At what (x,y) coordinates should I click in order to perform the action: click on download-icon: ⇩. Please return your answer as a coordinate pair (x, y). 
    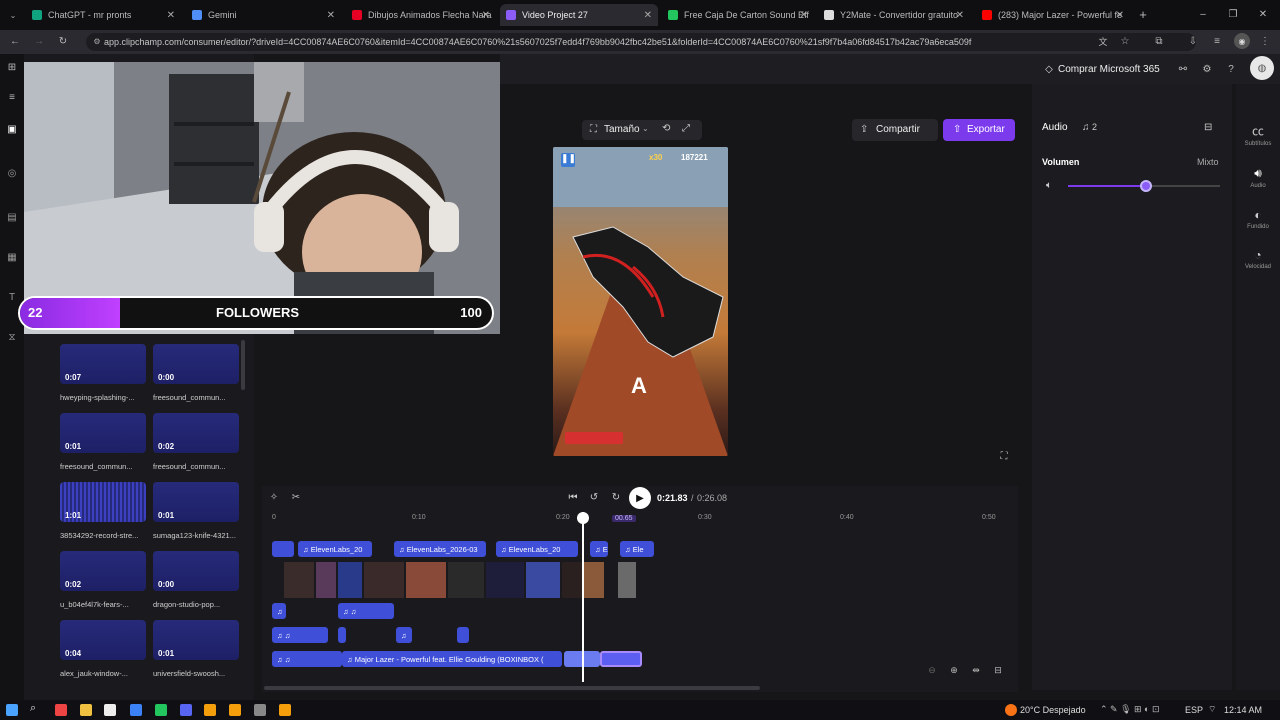
    Looking at the image, I should click on (1193, 41).